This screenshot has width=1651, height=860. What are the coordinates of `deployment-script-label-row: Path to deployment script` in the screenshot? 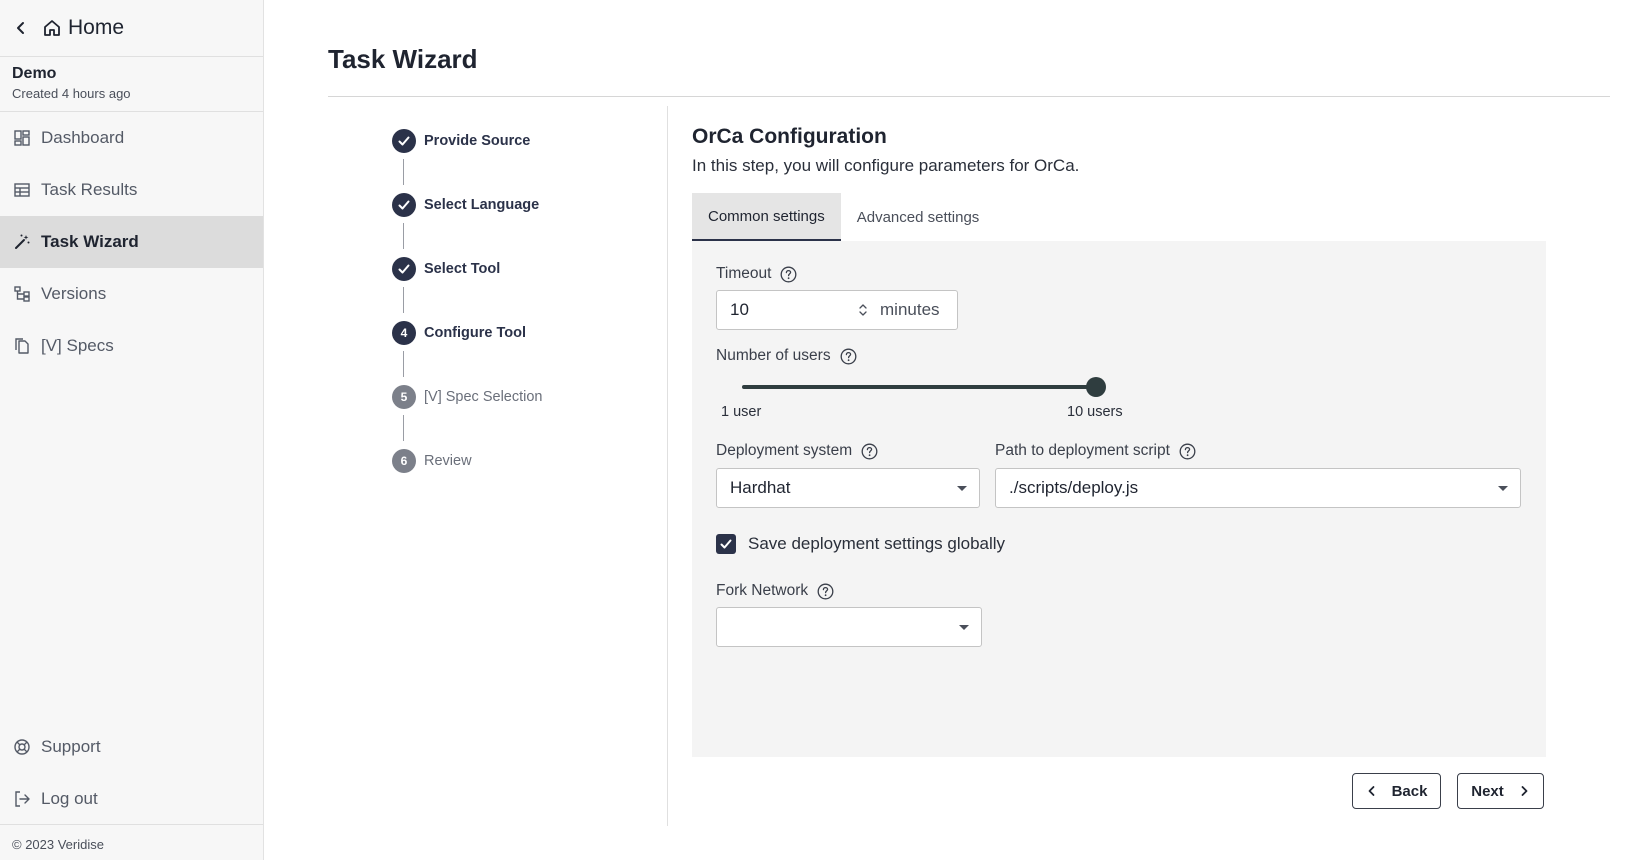 It's located at (1095, 451).